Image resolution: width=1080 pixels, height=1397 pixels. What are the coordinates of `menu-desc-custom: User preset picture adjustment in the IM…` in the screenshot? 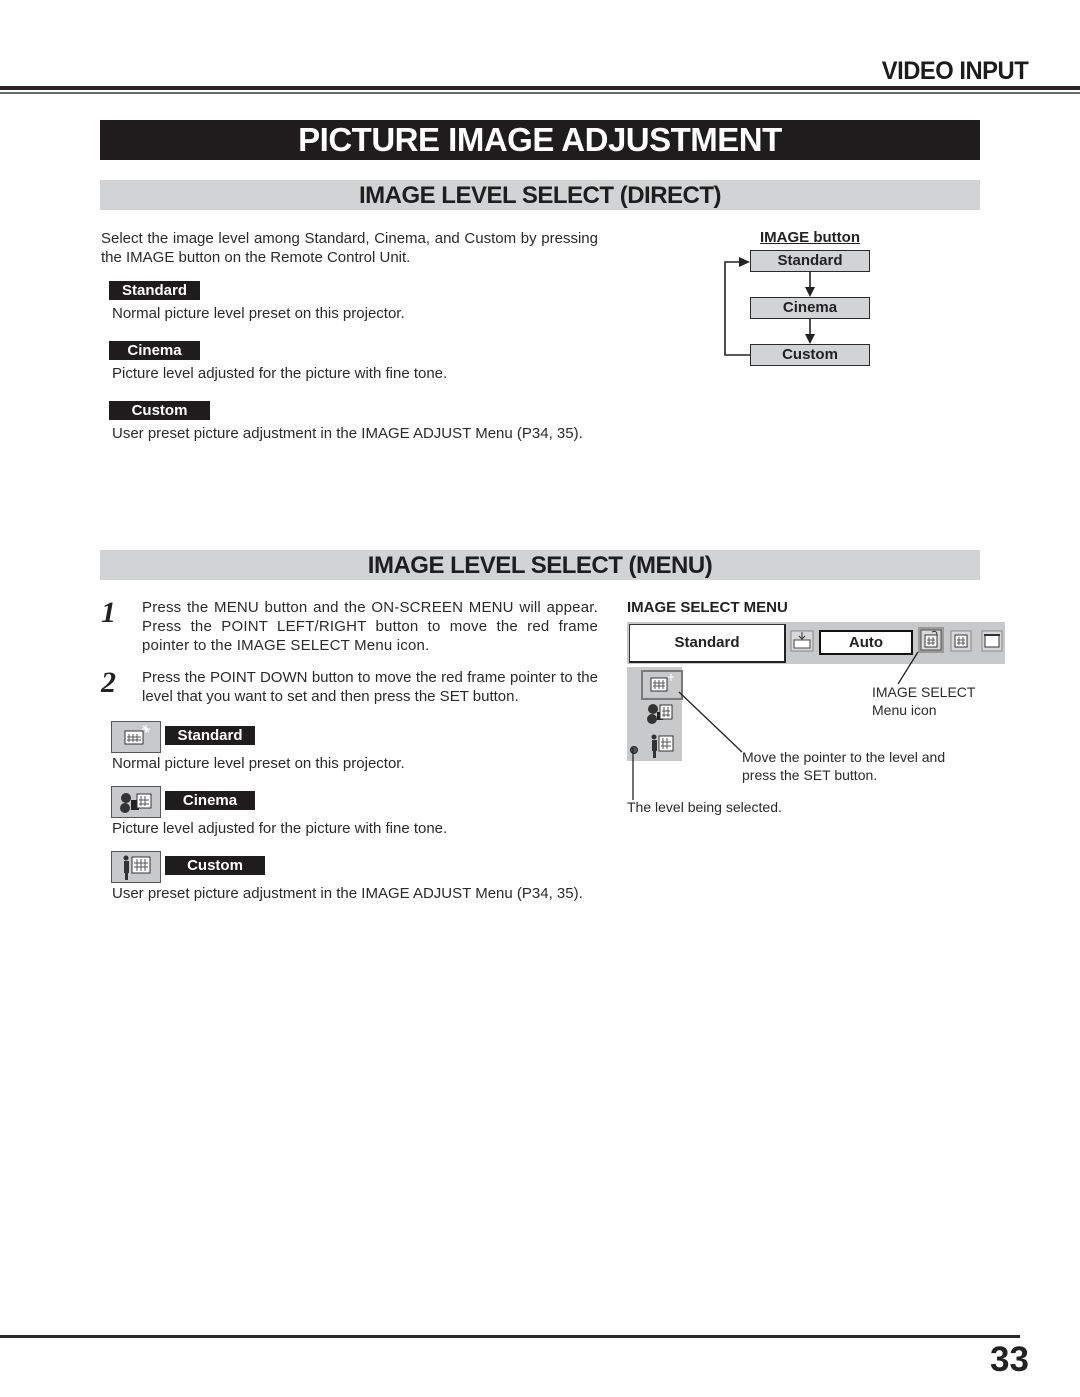 It's located at (347, 893).